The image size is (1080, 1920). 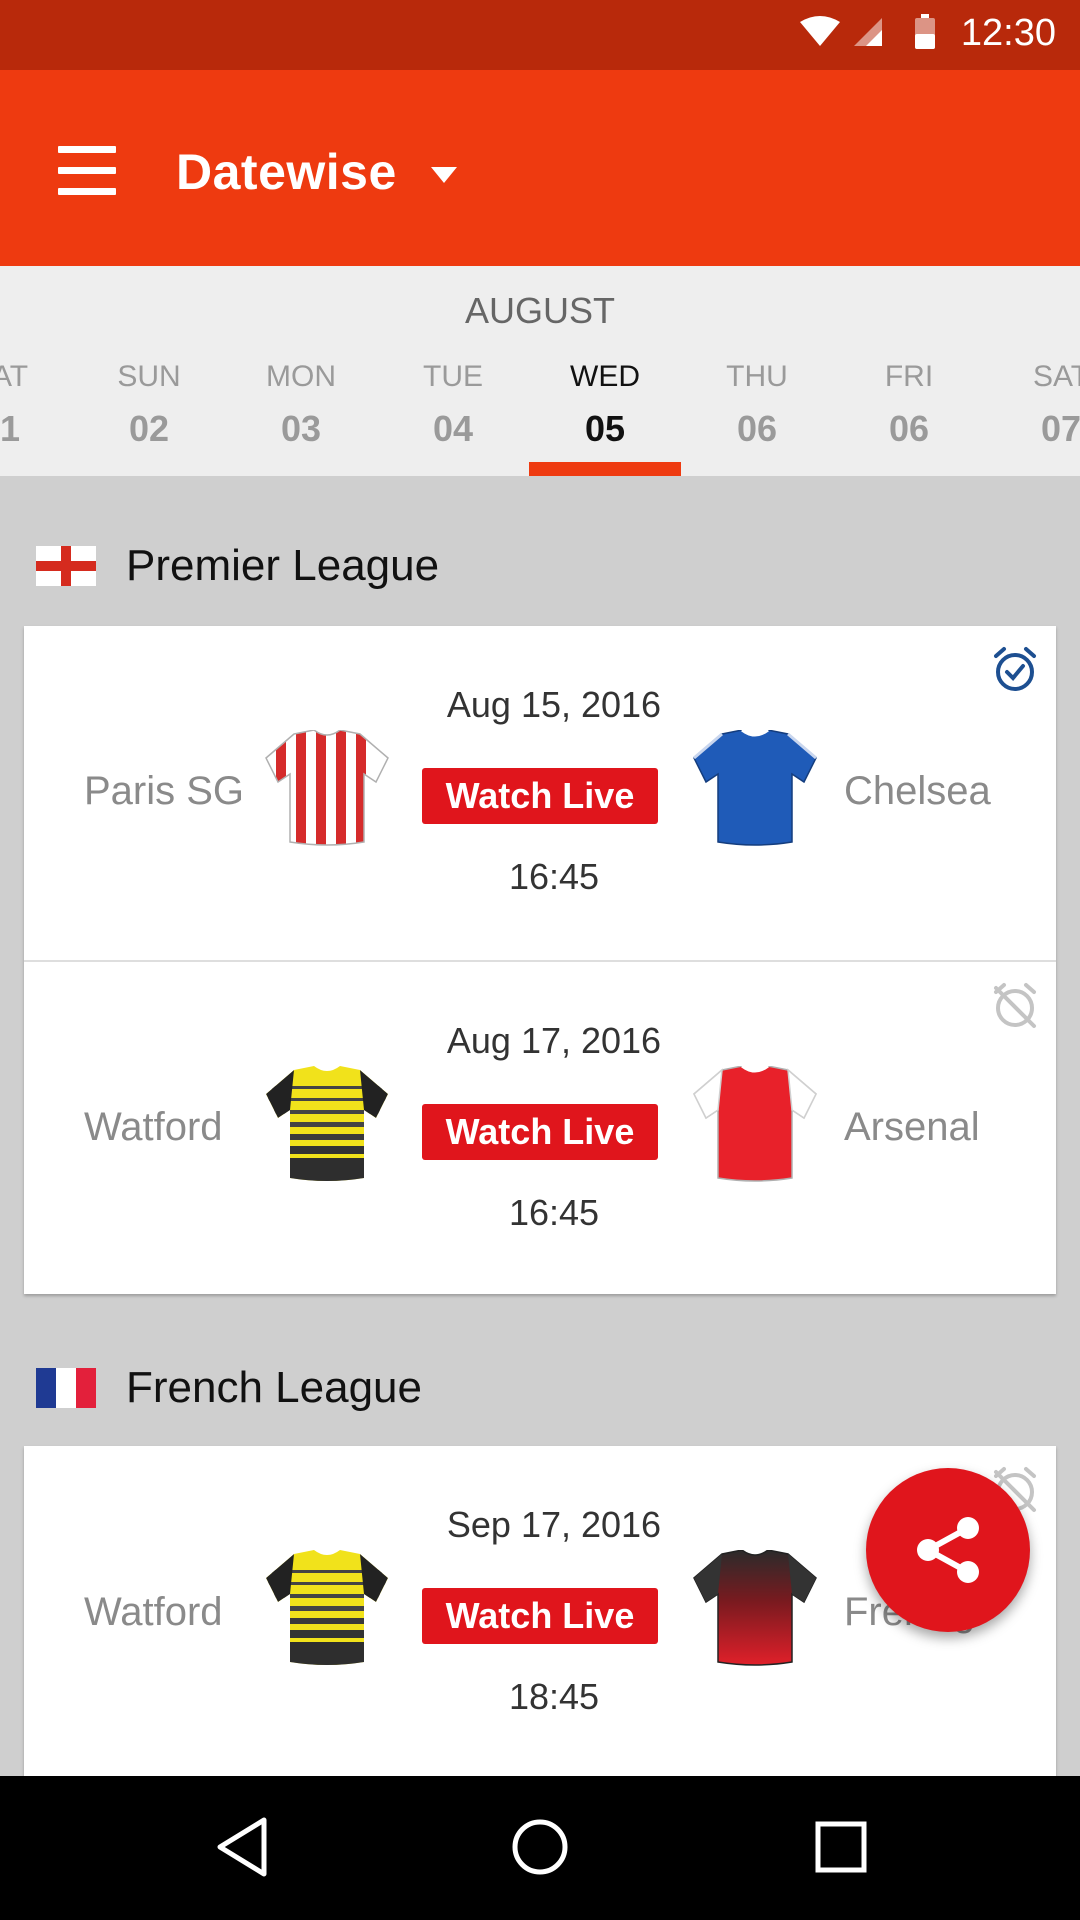 What do you see at coordinates (1015, 1005) in the screenshot?
I see `alarm-off-icon` at bounding box center [1015, 1005].